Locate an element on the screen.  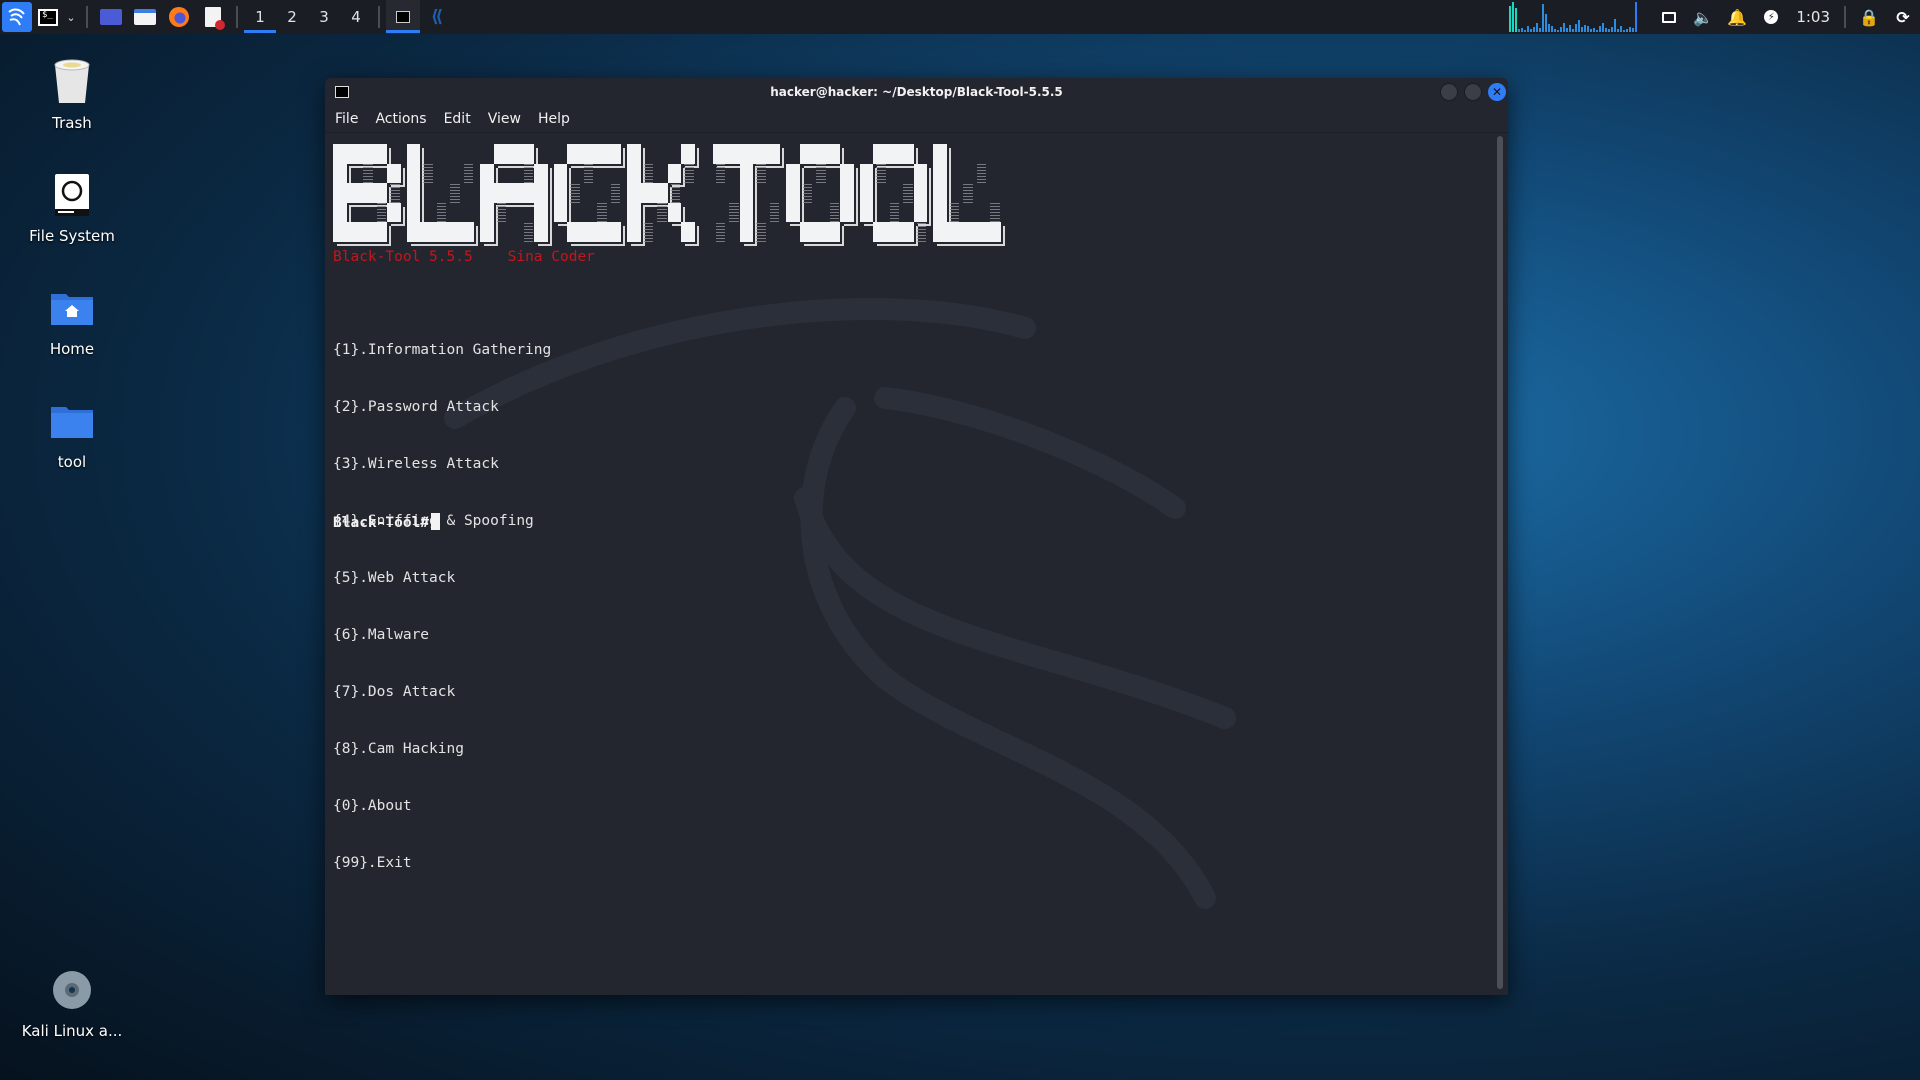
maximize-button is located at coordinates (1473, 92).